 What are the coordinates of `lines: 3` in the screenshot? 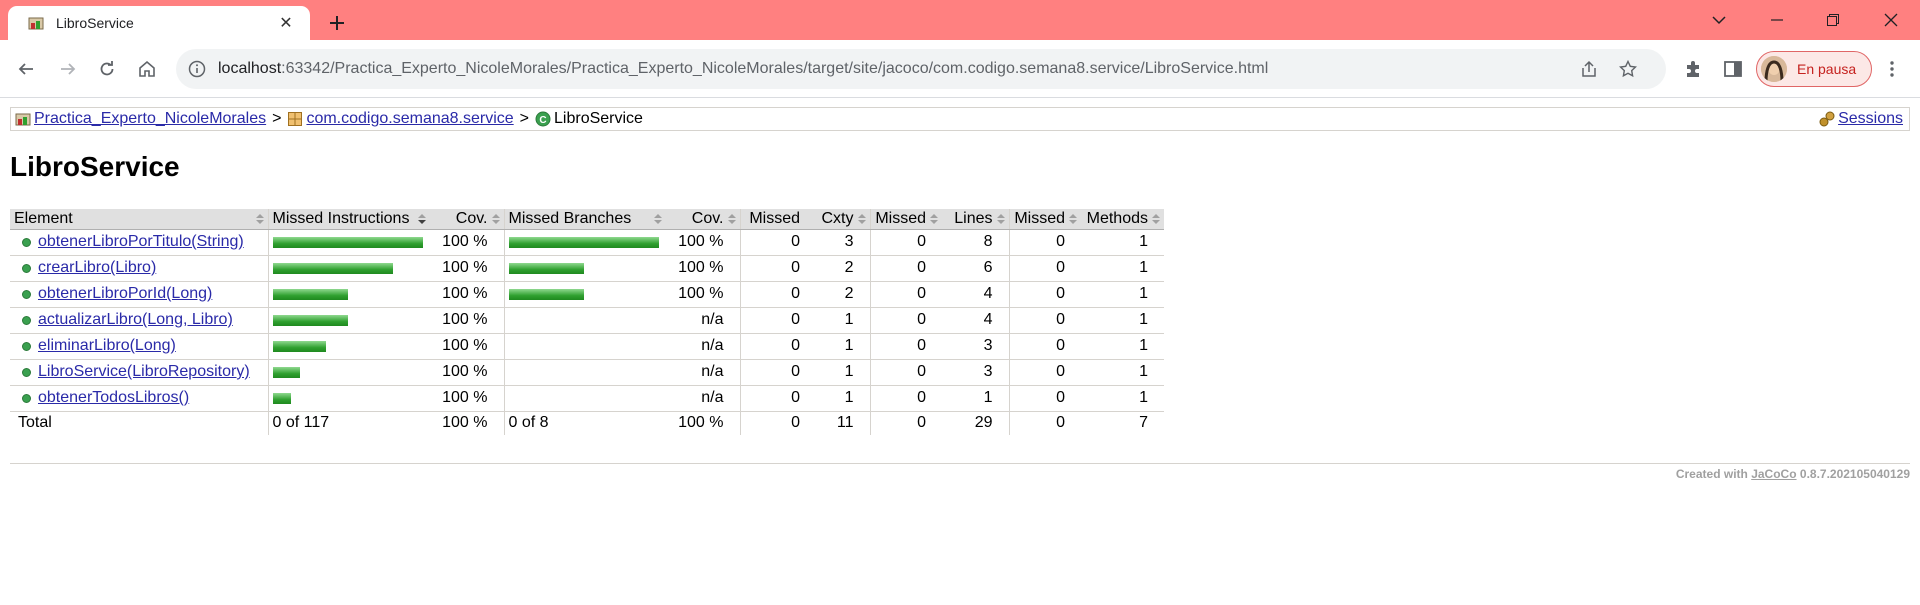 It's located at (975, 346).